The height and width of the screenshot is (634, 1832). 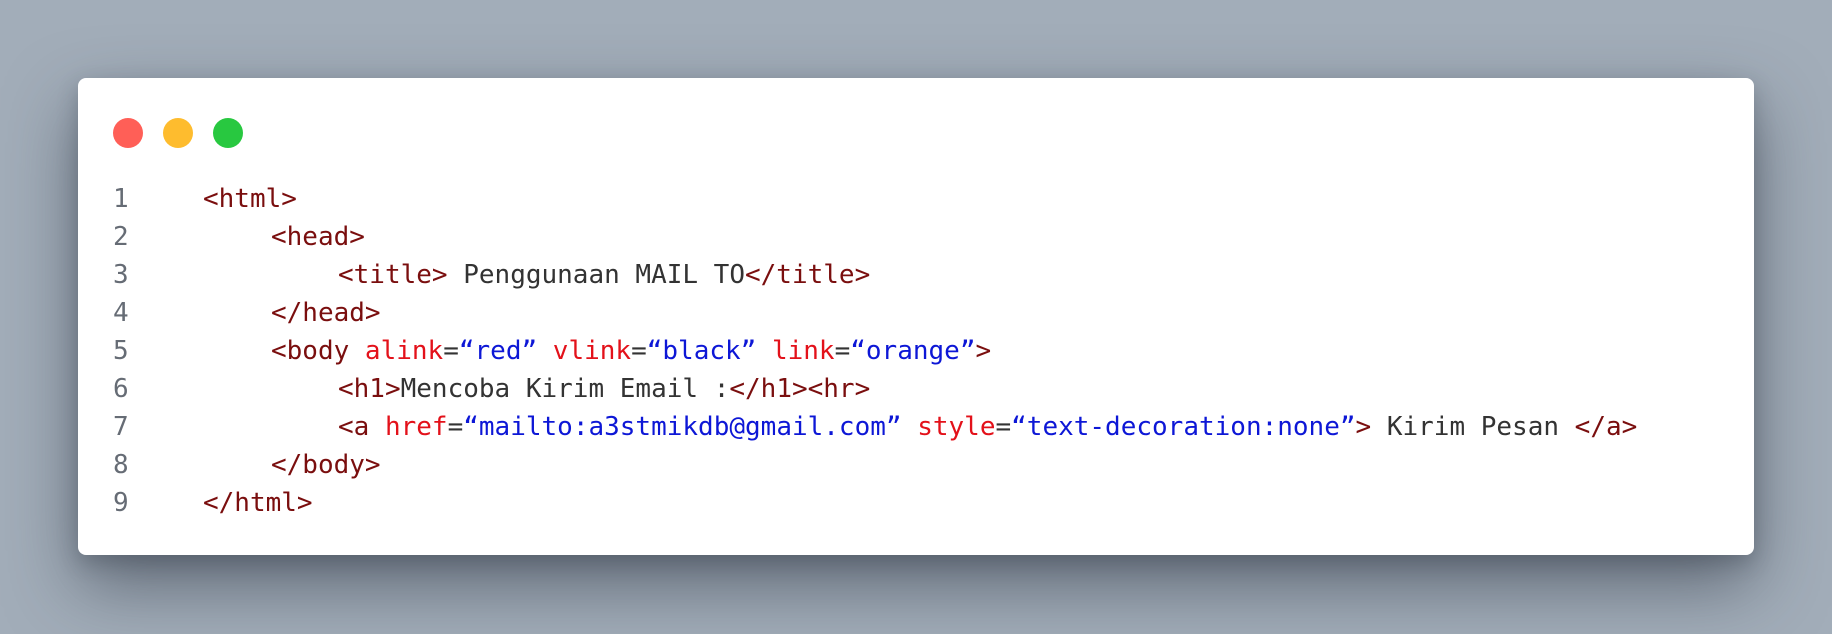 What do you see at coordinates (393, 275) in the screenshot?
I see `code-tag: <title>` at bounding box center [393, 275].